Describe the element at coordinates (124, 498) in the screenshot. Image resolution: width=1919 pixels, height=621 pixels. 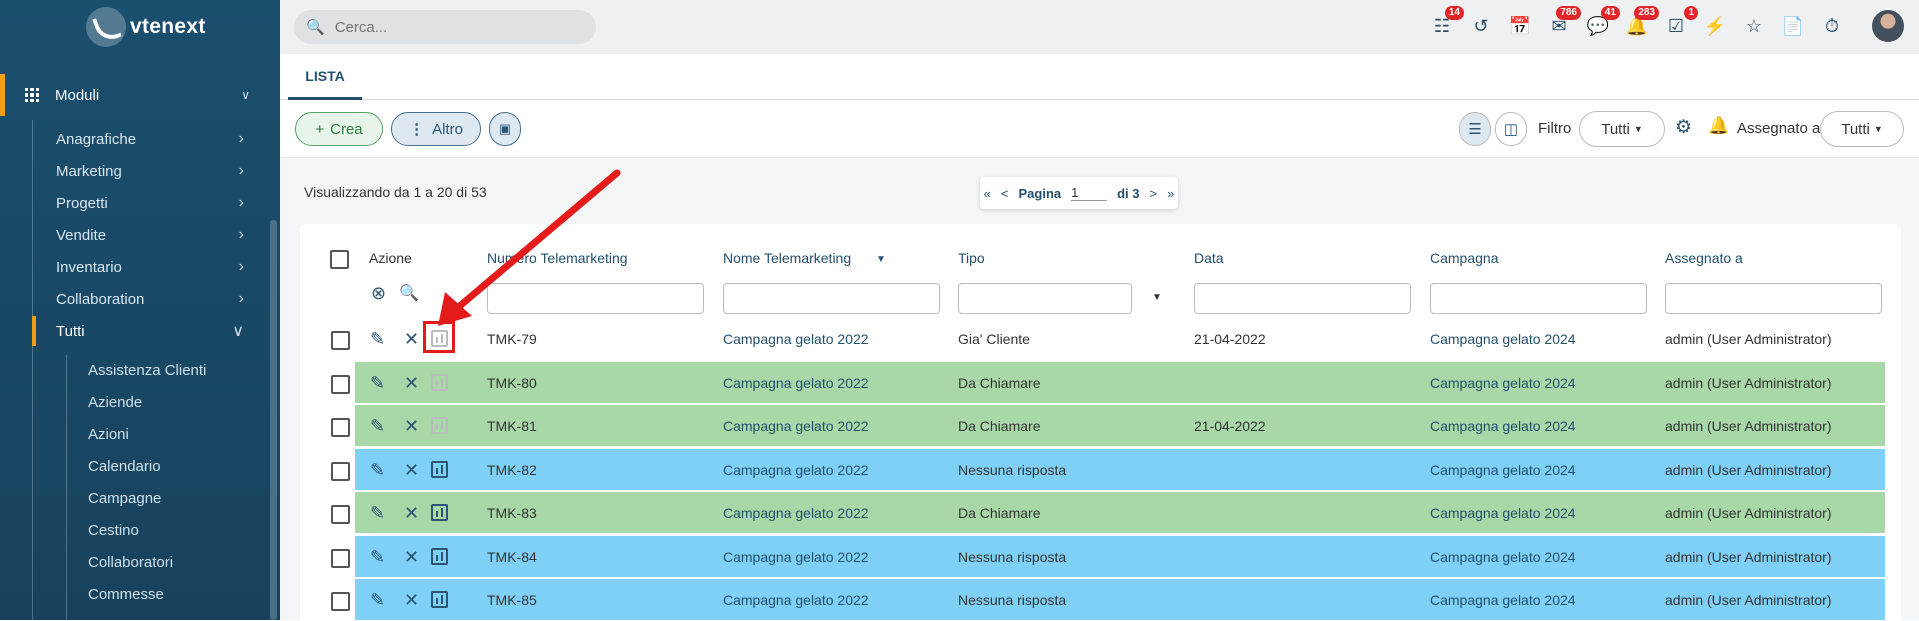
I see `sidebar-subitem: Campagne` at that location.